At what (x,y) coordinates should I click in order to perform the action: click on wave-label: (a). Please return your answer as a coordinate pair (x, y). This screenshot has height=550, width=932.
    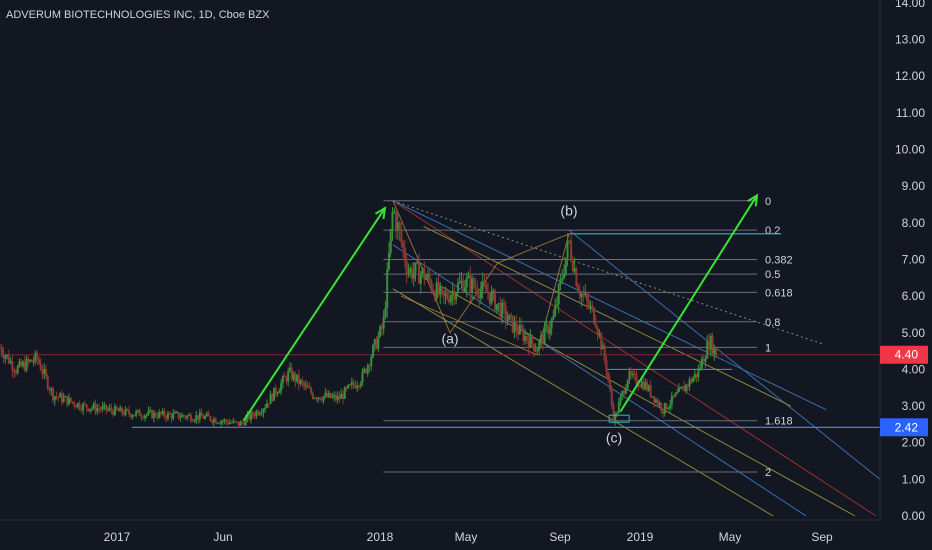
    Looking at the image, I should click on (449, 339).